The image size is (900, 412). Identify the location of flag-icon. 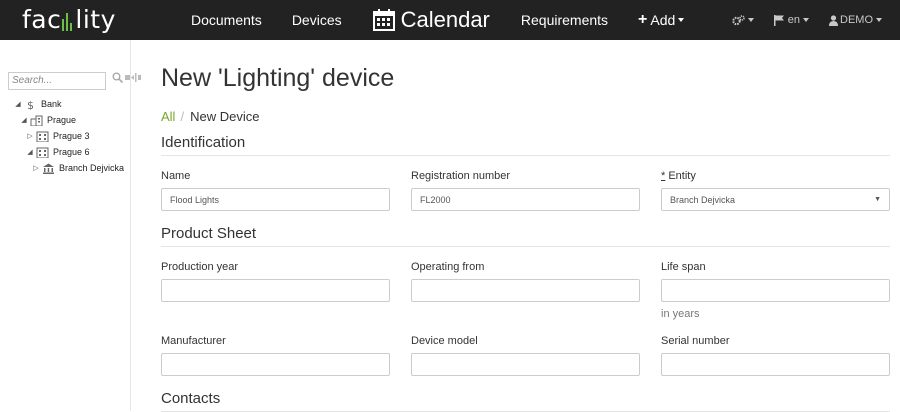
(778, 20).